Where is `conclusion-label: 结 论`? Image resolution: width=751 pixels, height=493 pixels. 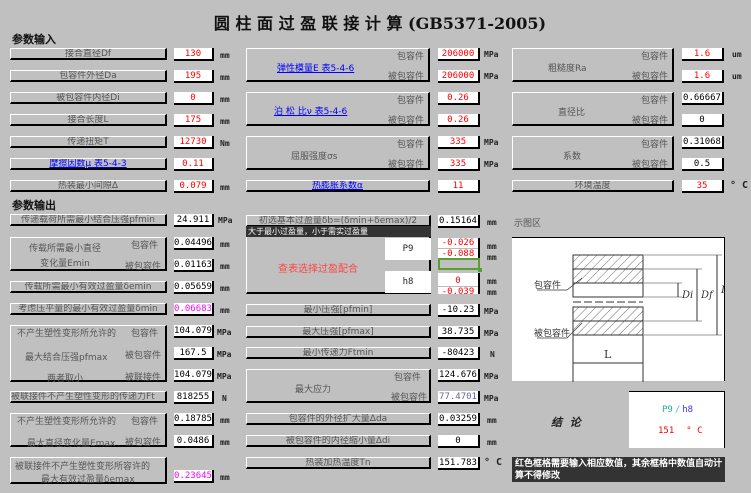
conclusion-label: 结 论 is located at coordinates (566, 422).